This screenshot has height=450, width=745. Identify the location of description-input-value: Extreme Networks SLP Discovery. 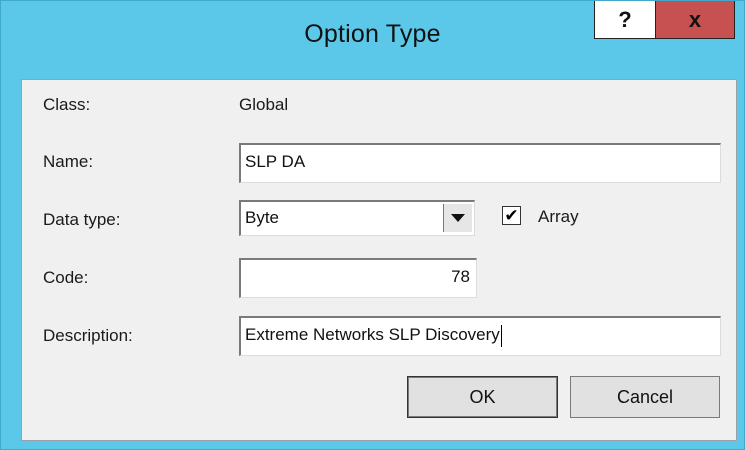
(372, 334).